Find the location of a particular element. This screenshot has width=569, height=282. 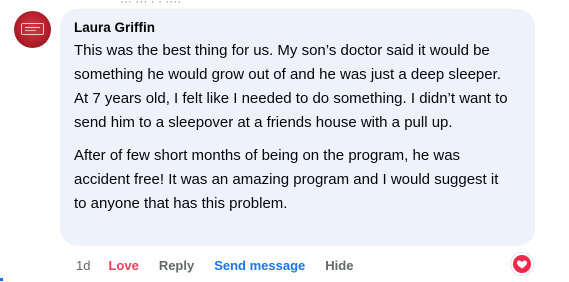

comment-author: Laura Griffin is located at coordinates (296, 27).